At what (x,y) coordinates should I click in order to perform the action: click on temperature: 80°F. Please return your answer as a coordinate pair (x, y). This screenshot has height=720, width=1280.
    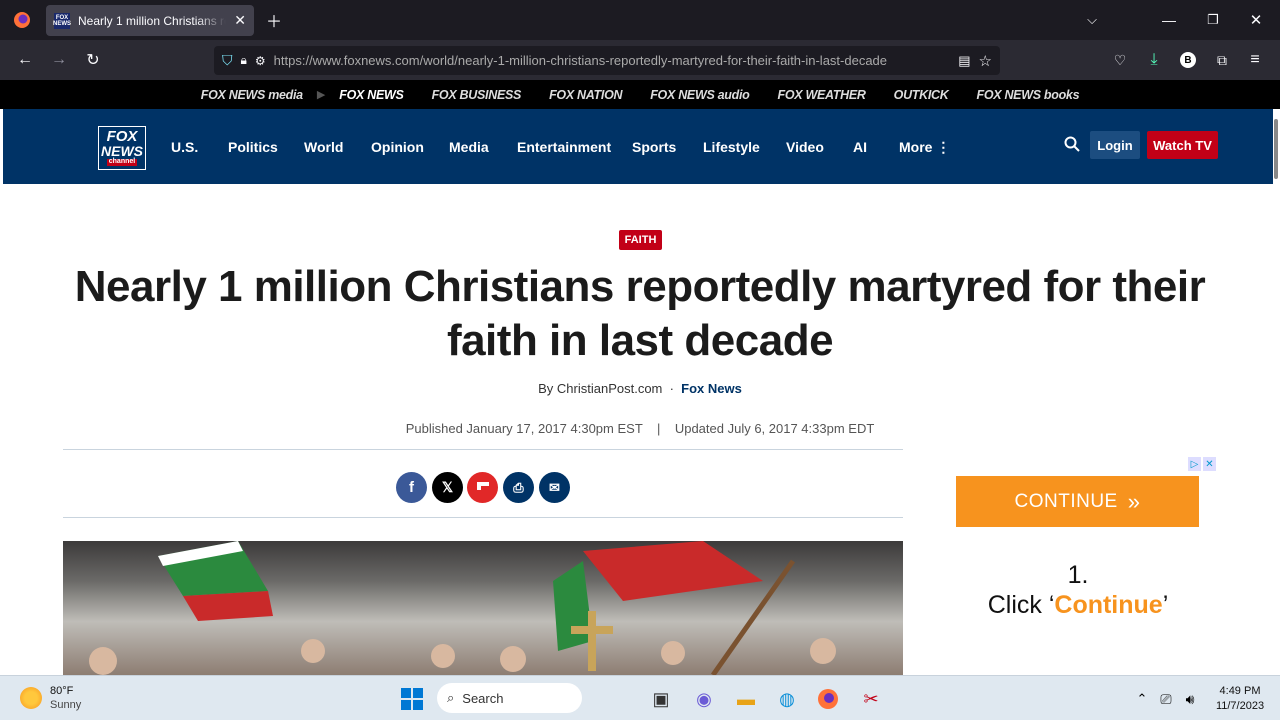
    Looking at the image, I should click on (62, 691).